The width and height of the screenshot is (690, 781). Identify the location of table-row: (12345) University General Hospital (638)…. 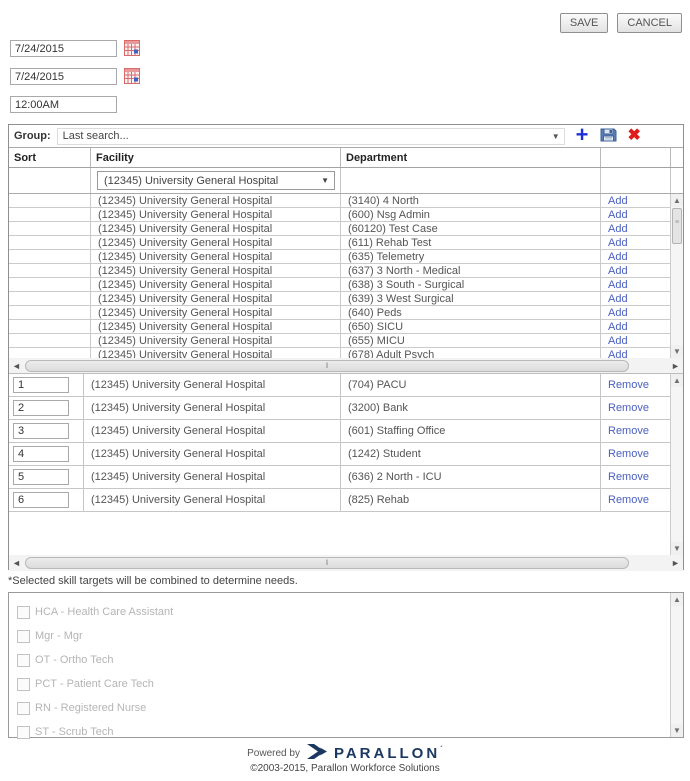
(339, 285).